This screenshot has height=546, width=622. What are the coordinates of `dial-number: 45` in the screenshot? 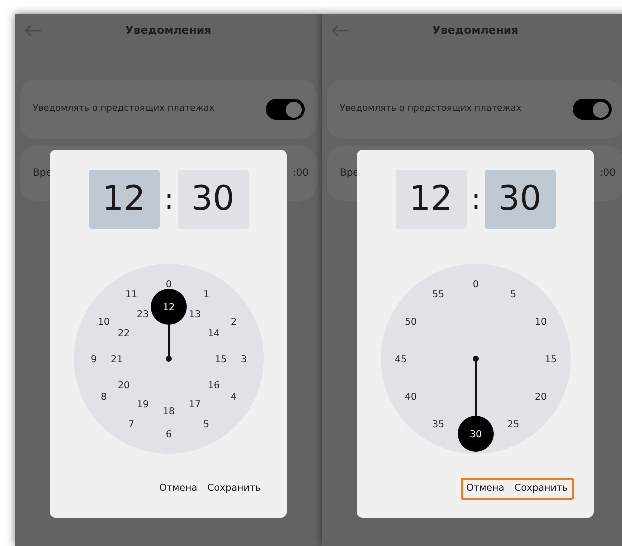 It's located at (400, 360).